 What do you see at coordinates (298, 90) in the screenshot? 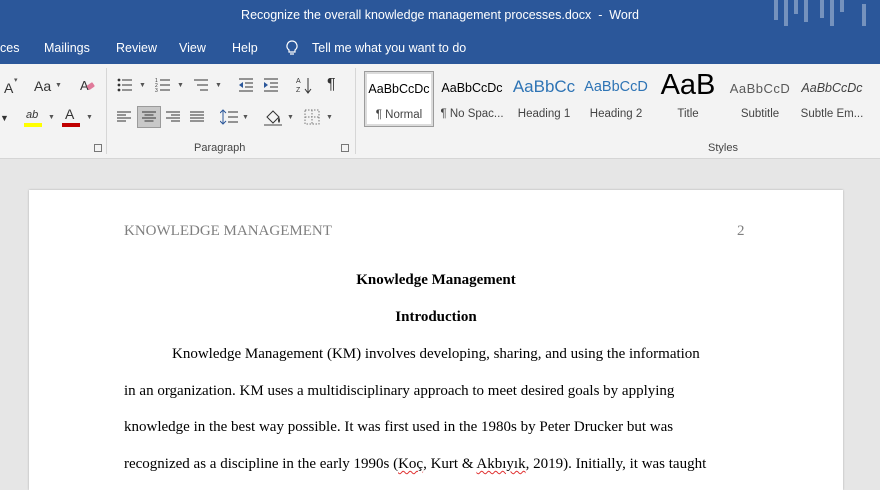
I see `svg-text: Z` at bounding box center [298, 90].